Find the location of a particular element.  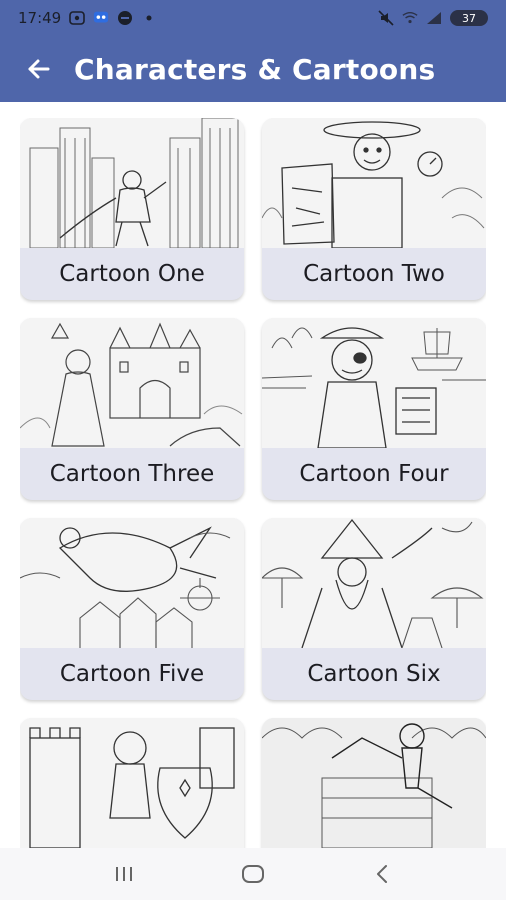

home-button is located at coordinates (253, 874).